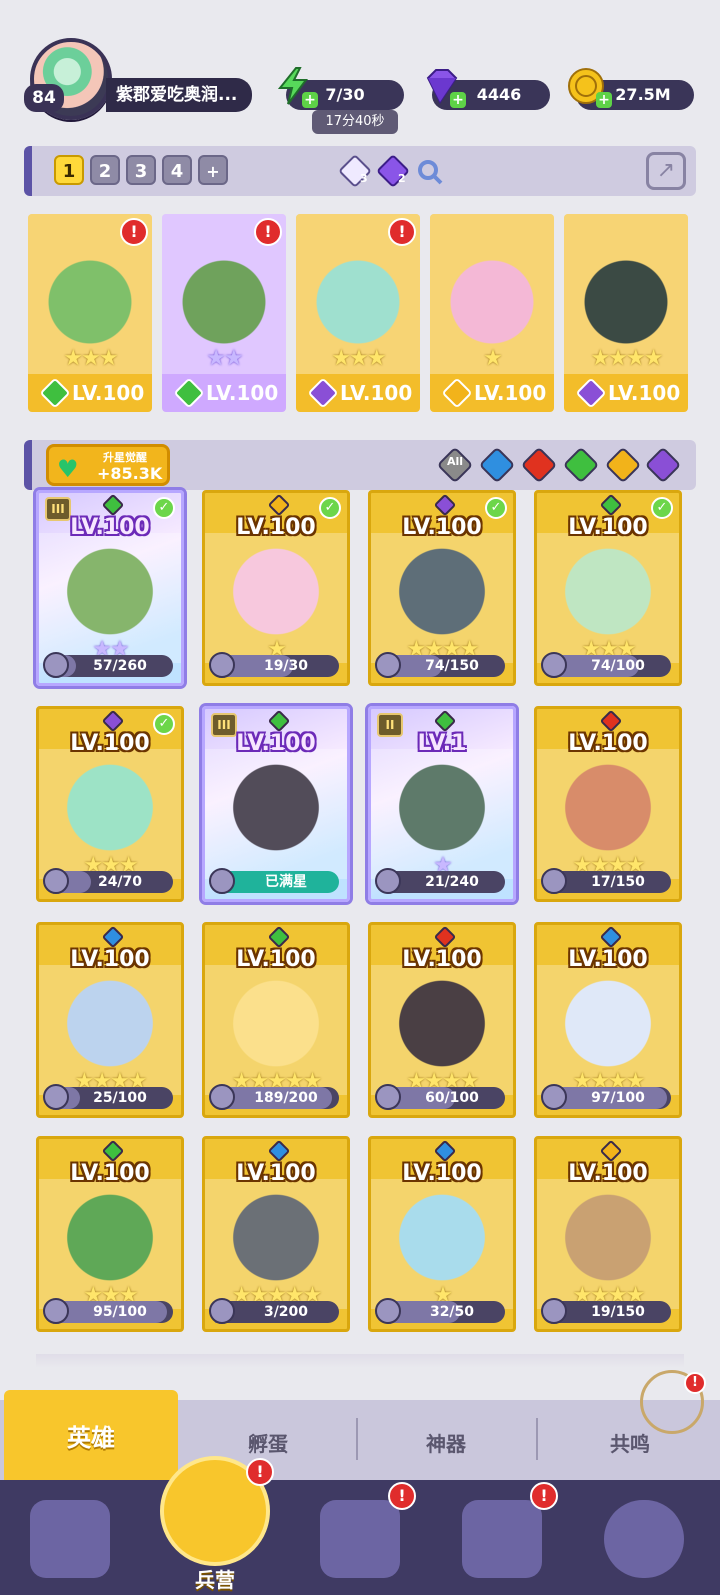  Describe the element at coordinates (608, 1020) in the screenshot. I see `hero-card: LV.100 ★★★★ 97/100` at that location.